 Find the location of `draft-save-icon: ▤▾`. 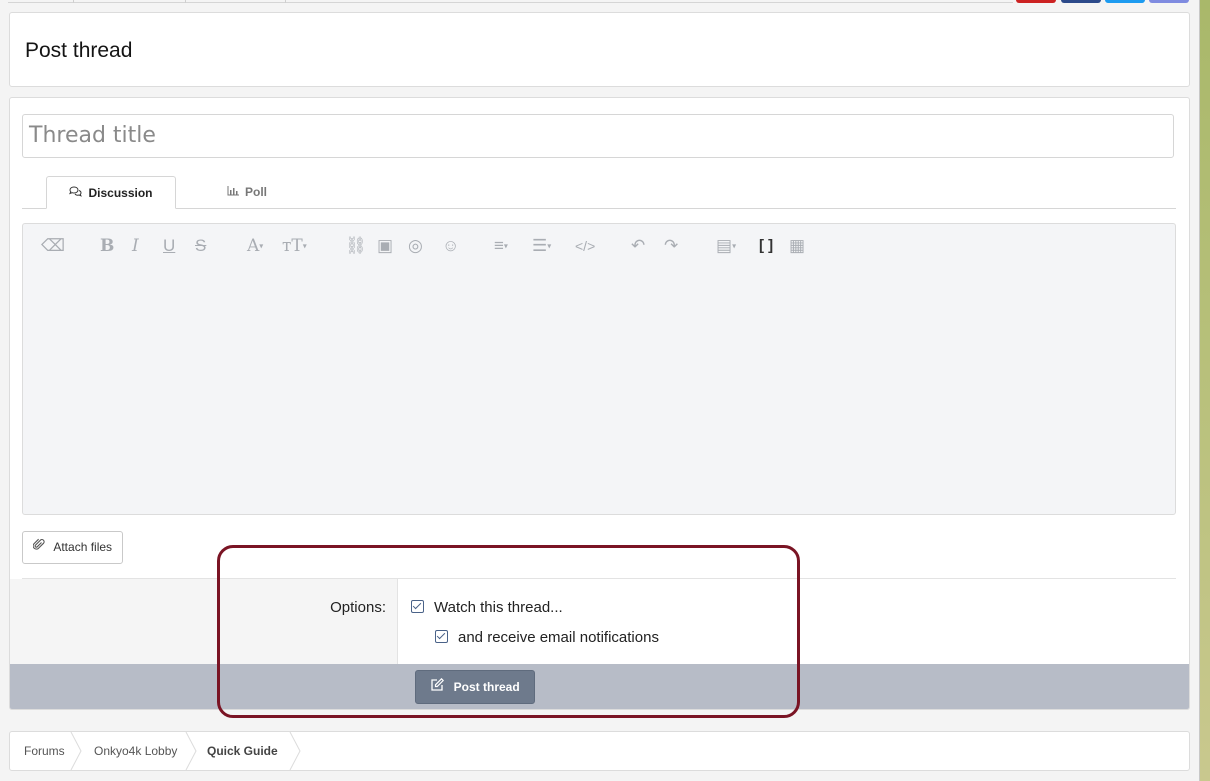

draft-save-icon: ▤▾ is located at coordinates (726, 246).